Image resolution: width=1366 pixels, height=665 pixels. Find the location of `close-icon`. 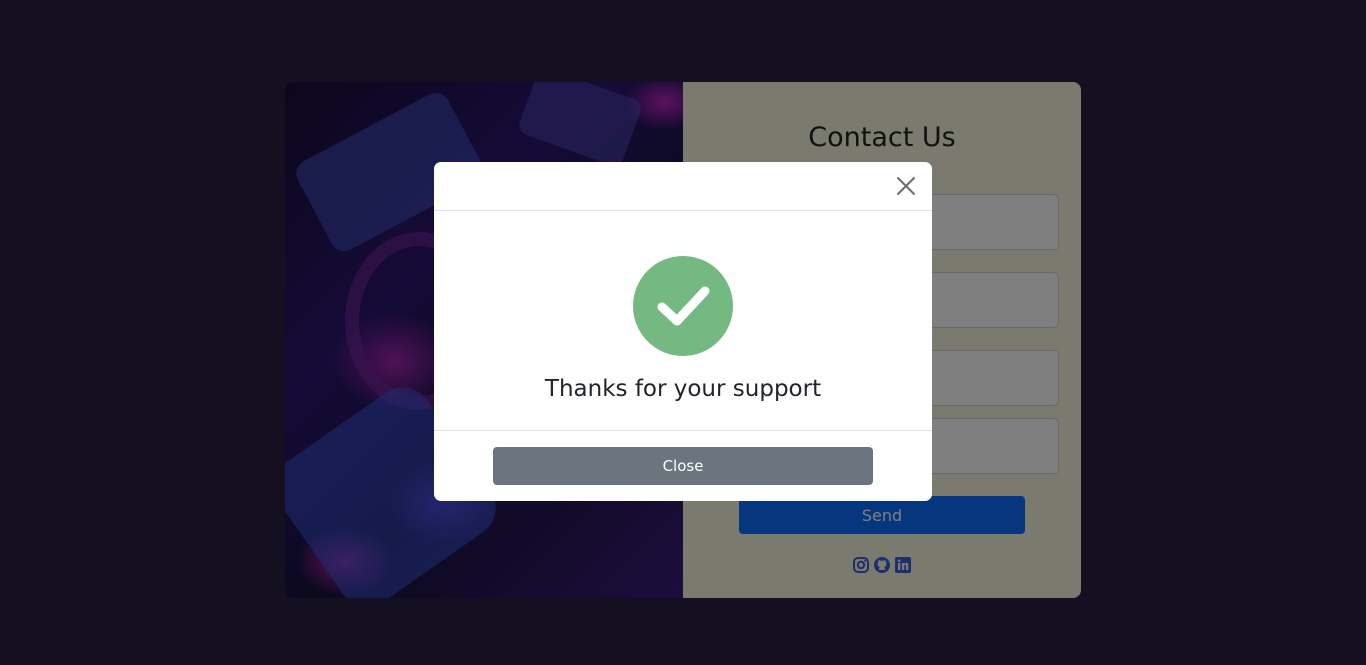

close-icon is located at coordinates (906, 186).